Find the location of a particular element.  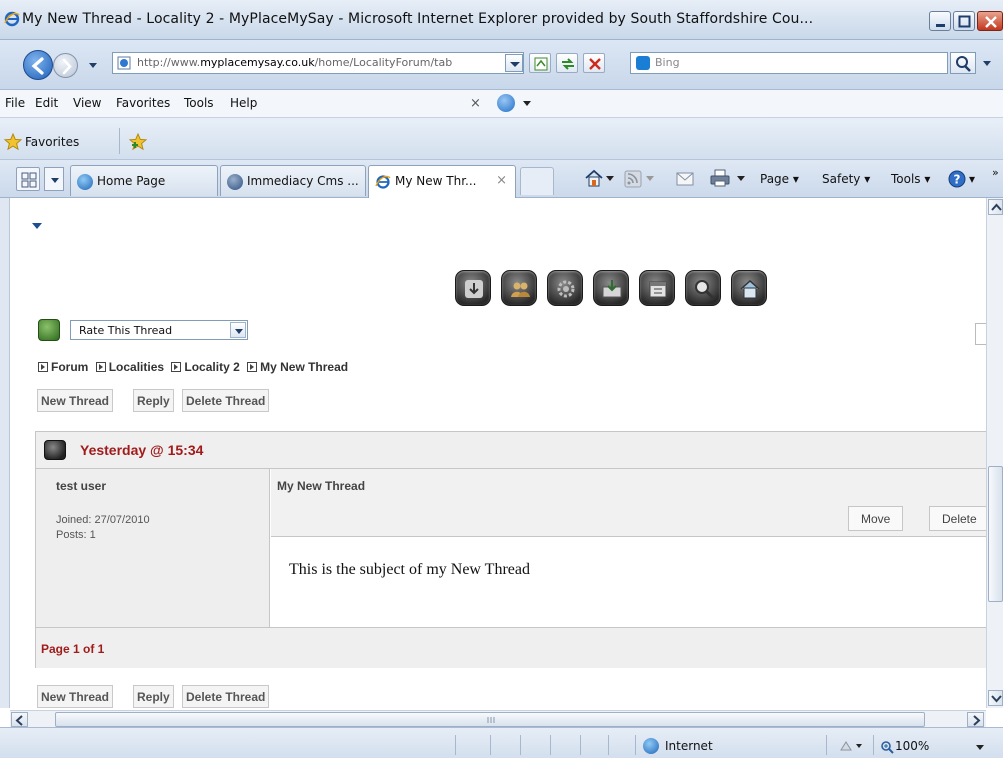

security-zone-label: Internet is located at coordinates (689, 746).